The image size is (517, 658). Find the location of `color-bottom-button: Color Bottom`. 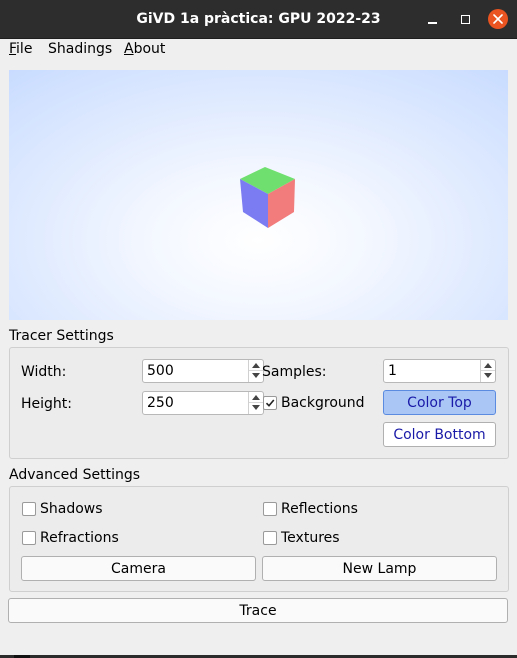

color-bottom-button: Color Bottom is located at coordinates (439, 434).